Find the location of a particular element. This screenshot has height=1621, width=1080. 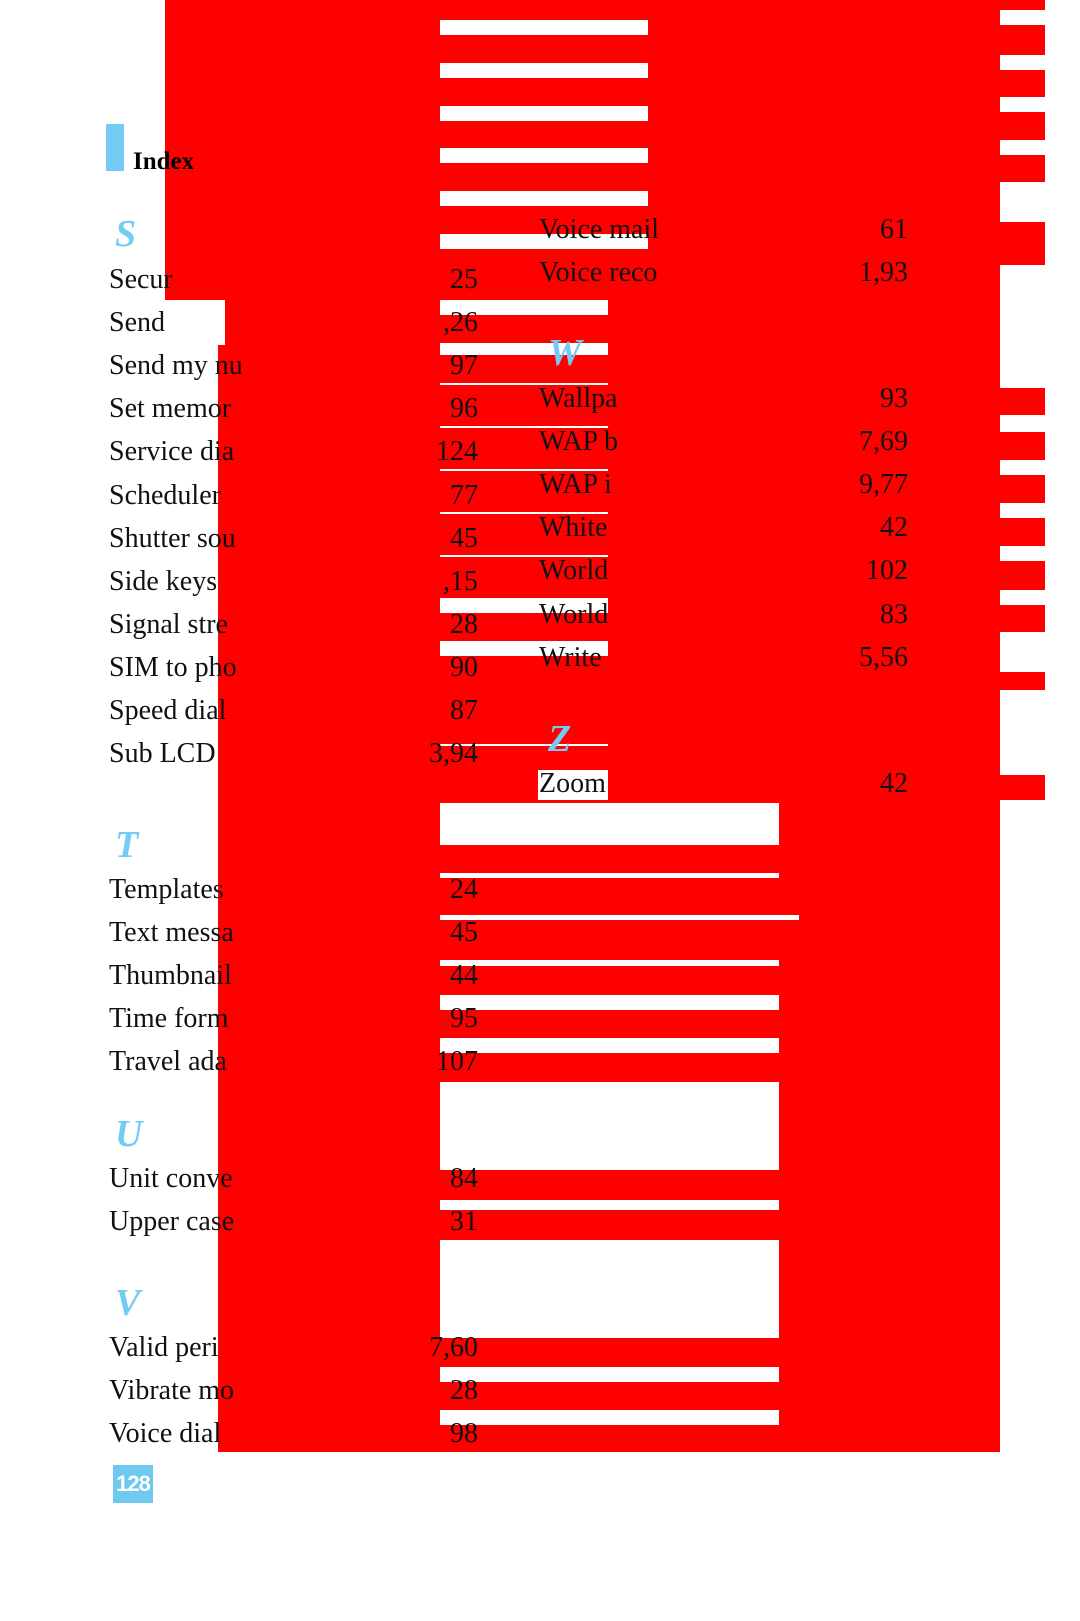

page-title: Index is located at coordinates (164, 161).